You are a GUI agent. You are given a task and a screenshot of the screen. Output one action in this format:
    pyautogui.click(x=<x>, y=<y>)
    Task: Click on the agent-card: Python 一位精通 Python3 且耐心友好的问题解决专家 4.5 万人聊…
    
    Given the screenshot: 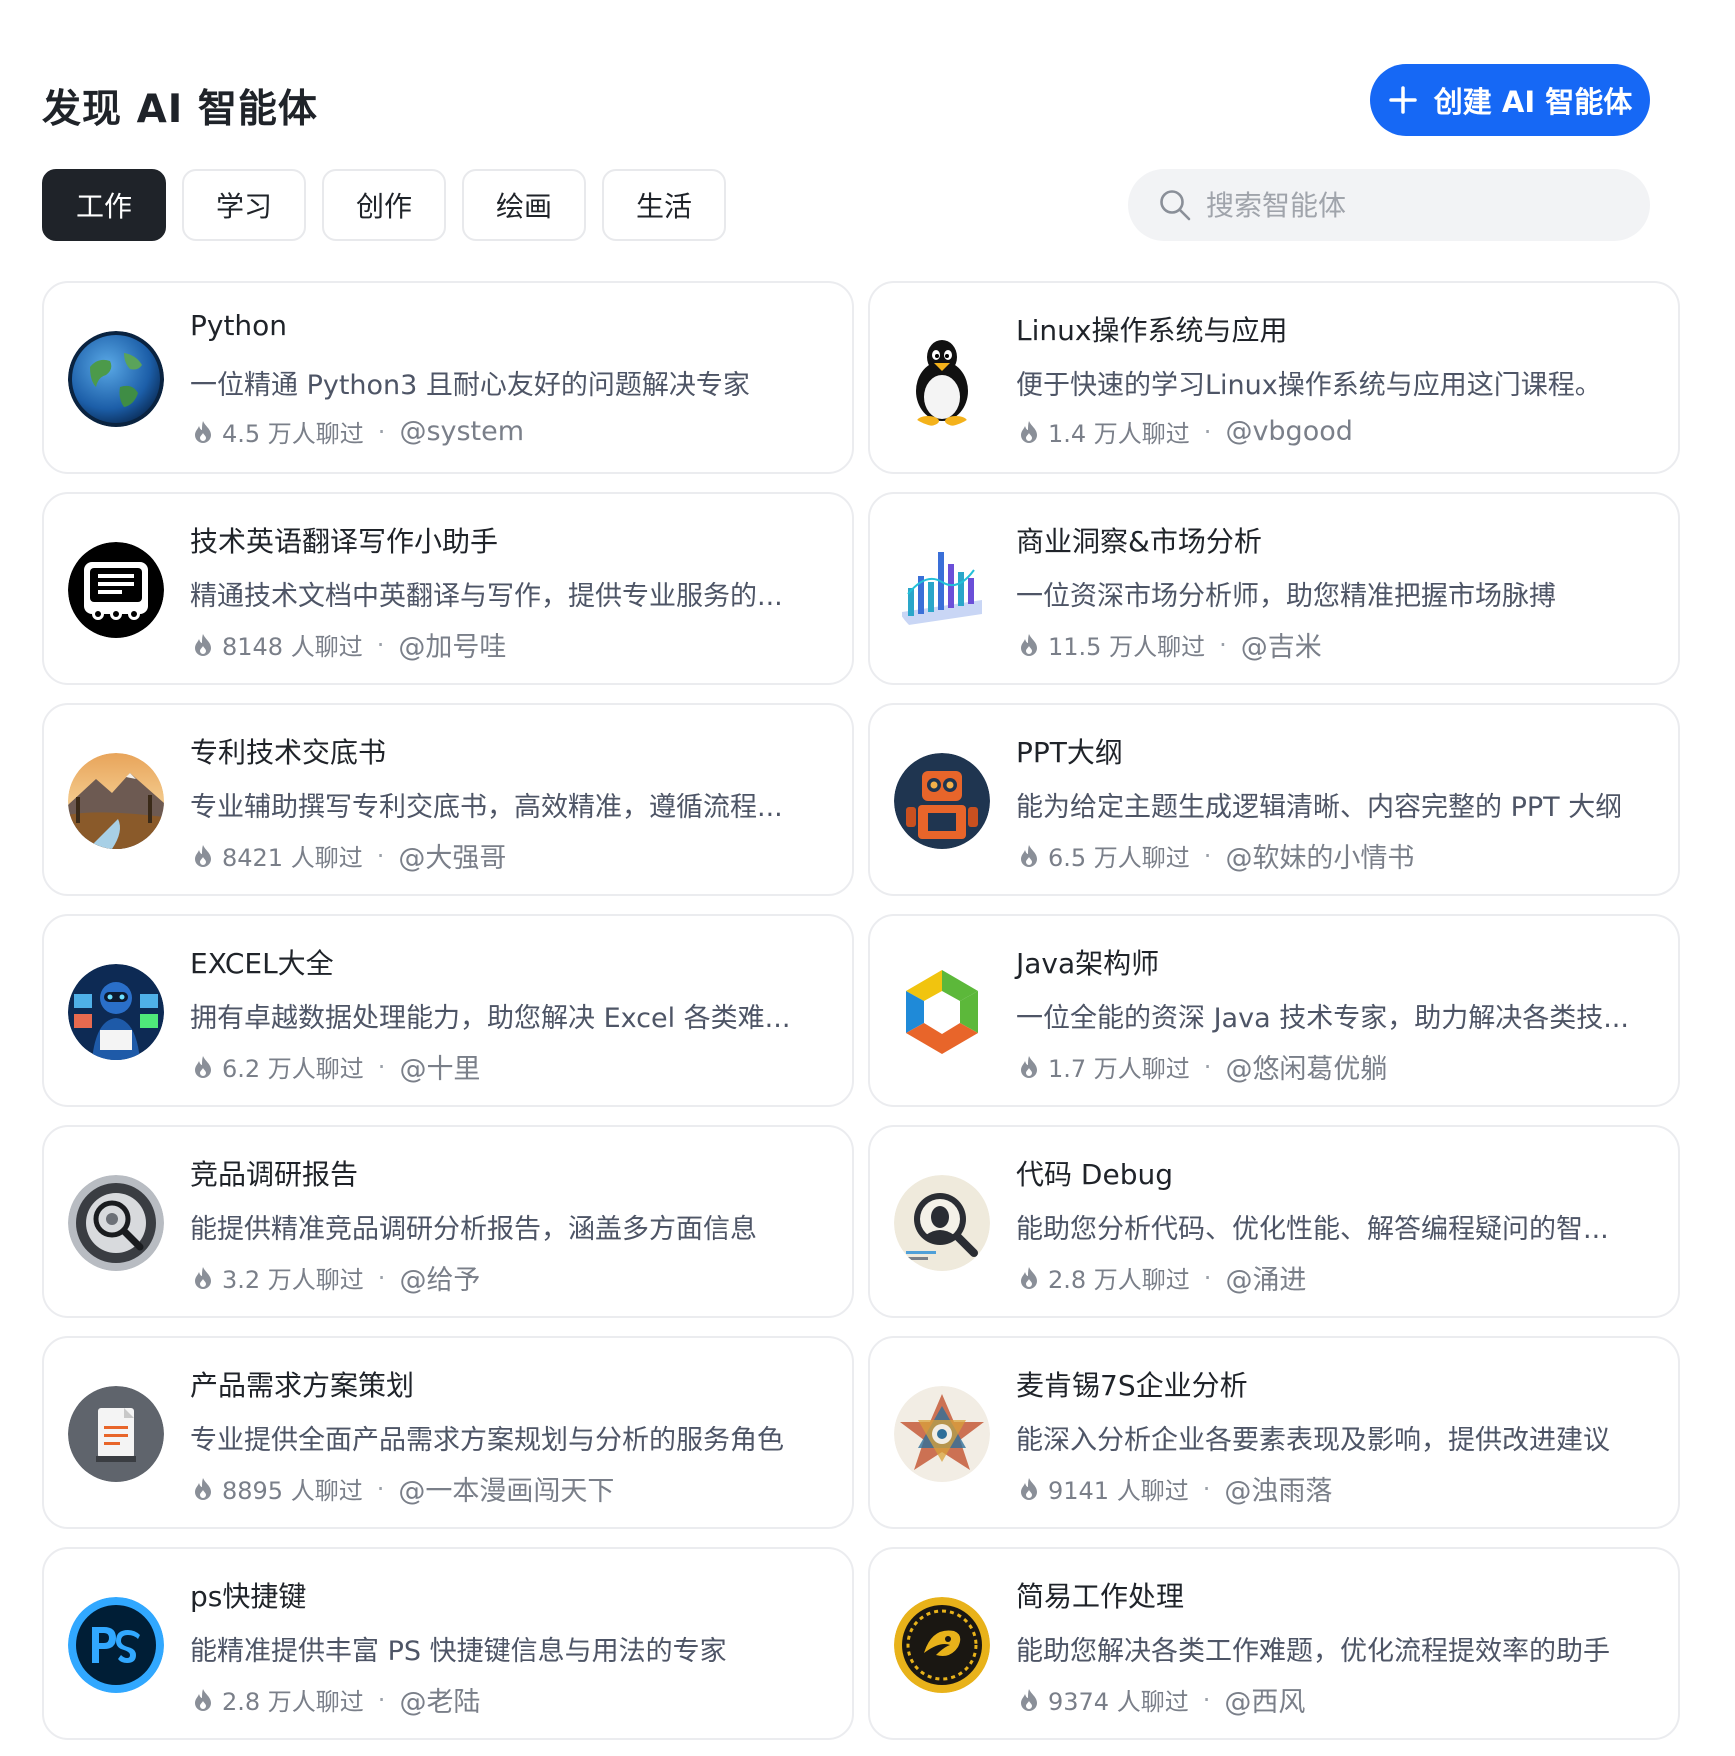 What is the action you would take?
    pyautogui.click(x=448, y=377)
    